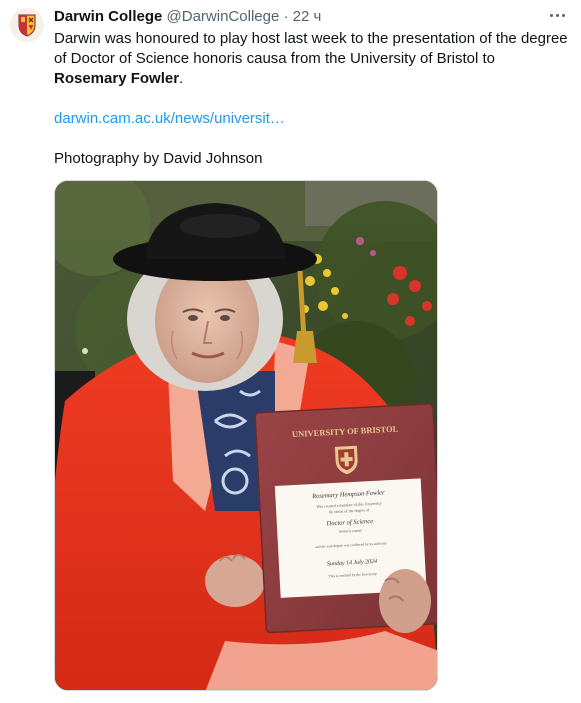 This screenshot has width=581, height=703. What do you see at coordinates (27, 25) in the screenshot?
I see `college-crest-icon` at bounding box center [27, 25].